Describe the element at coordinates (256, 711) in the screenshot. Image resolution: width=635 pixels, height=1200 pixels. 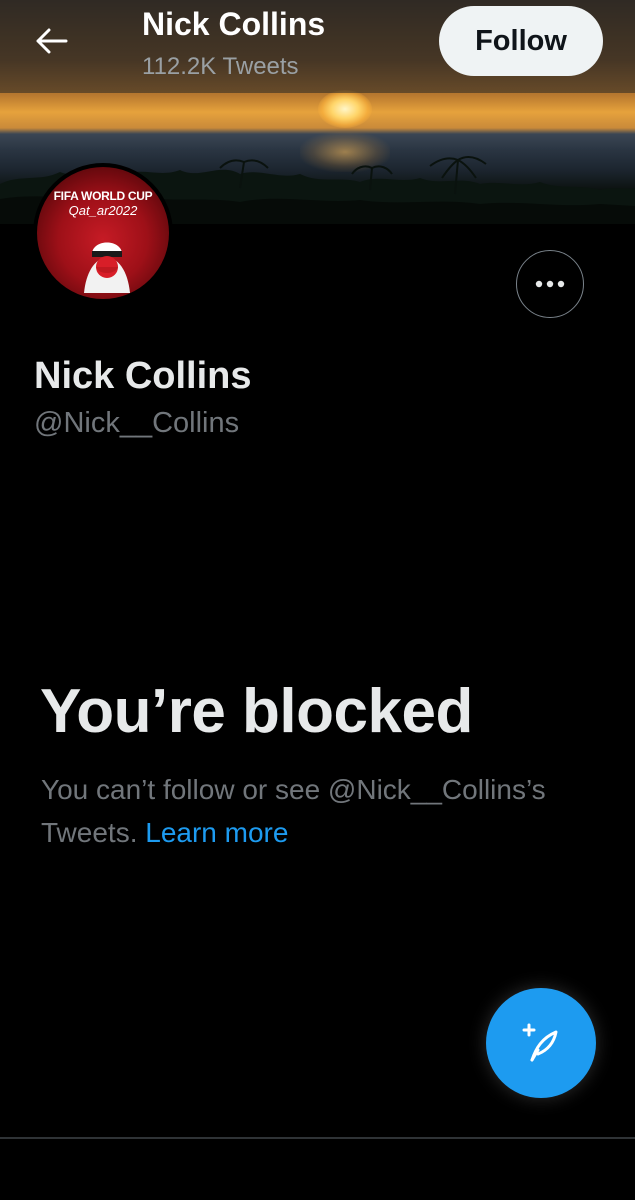
I see `blocked-title: You’re blocked` at that location.